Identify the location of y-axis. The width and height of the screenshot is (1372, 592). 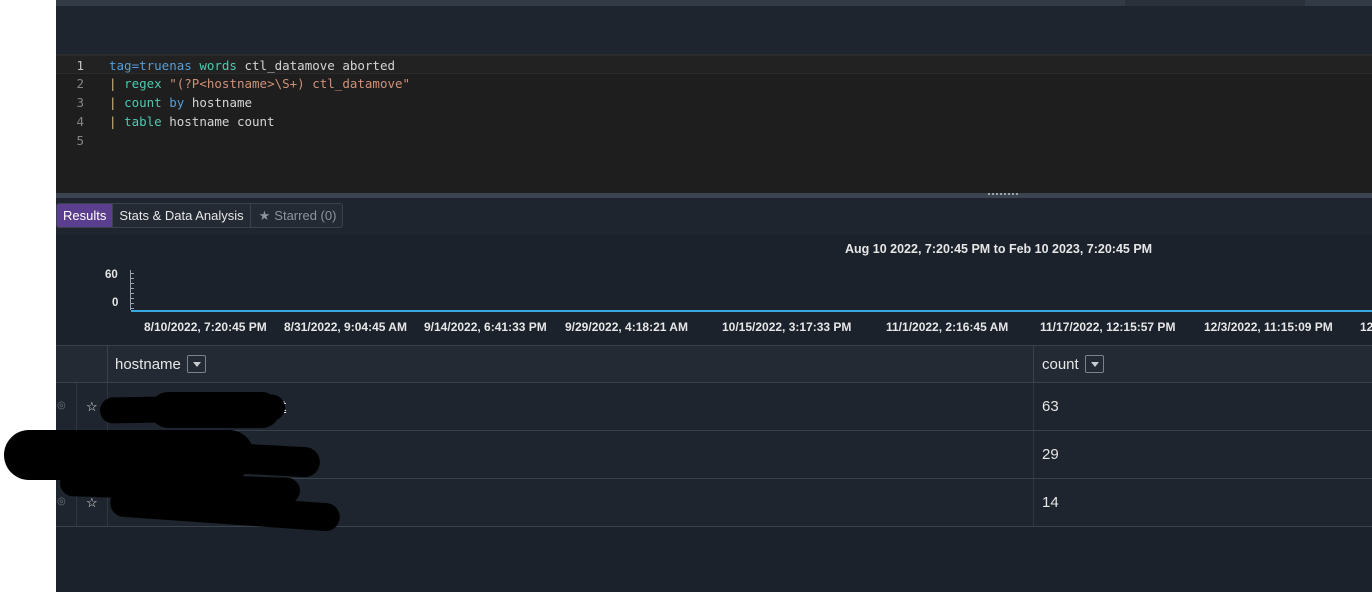
(130, 290).